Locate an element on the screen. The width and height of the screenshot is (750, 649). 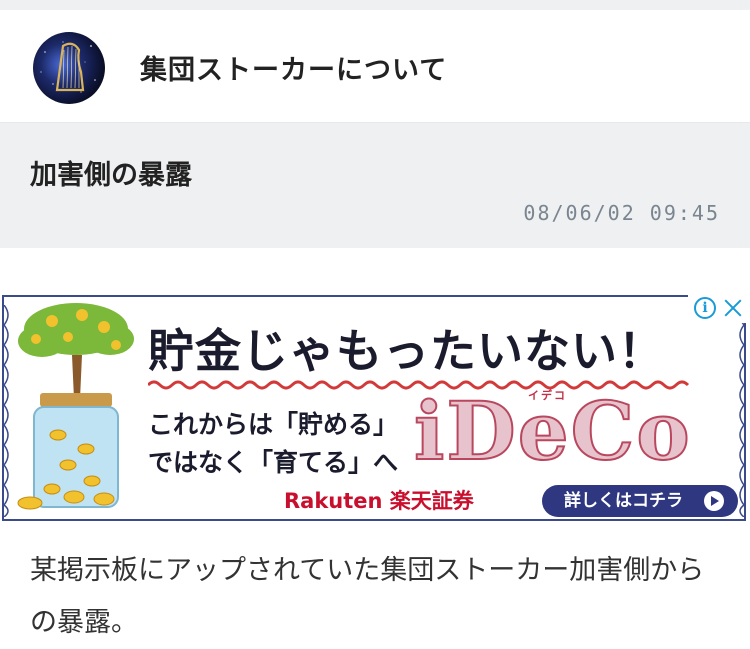
top-strip is located at coordinates (375, 5).